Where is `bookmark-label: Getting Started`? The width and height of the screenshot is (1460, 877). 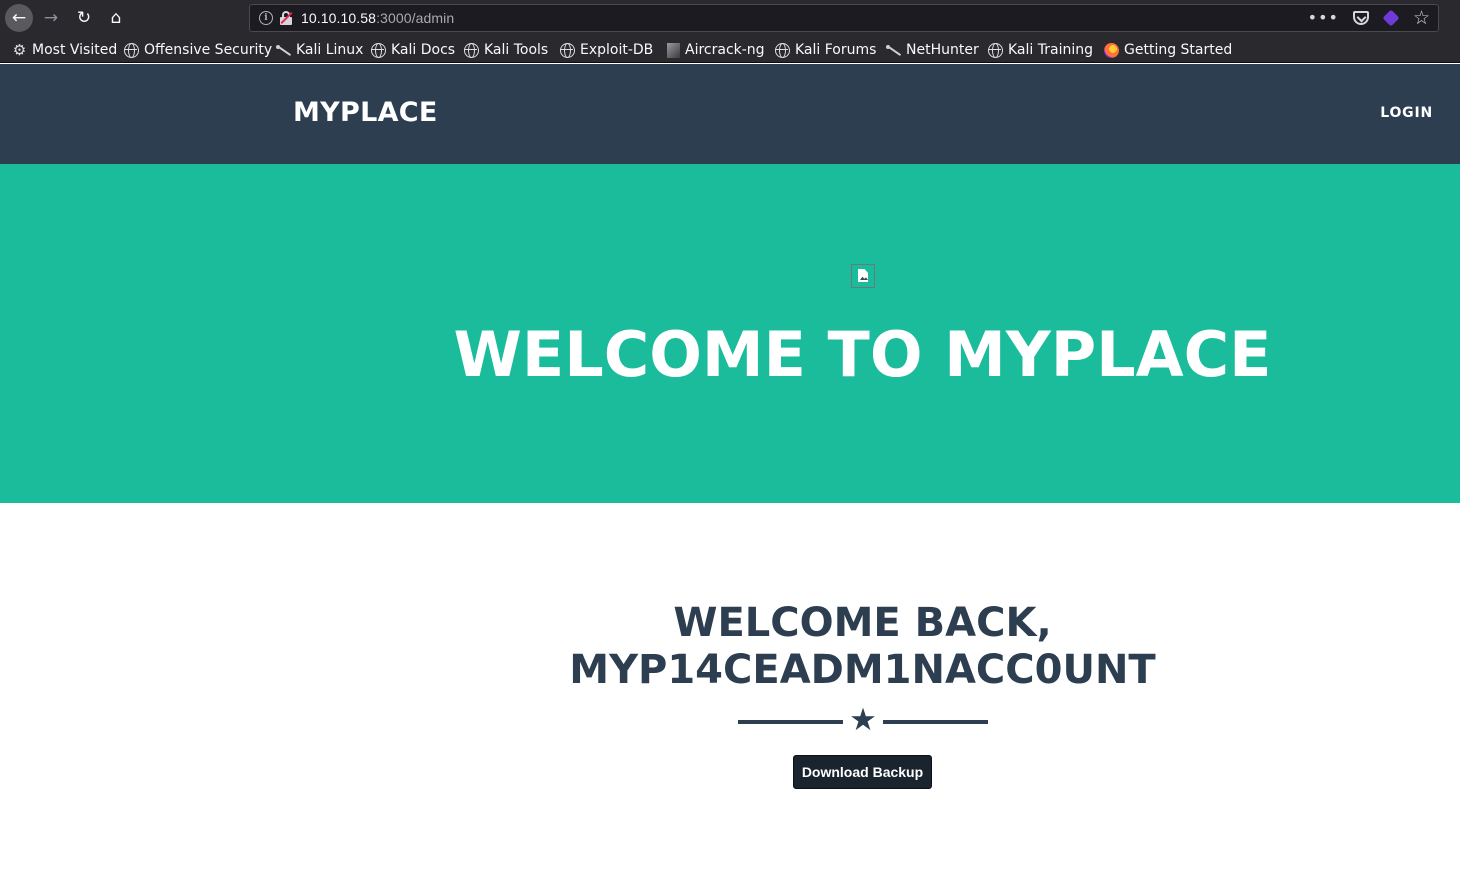
bookmark-label: Getting Started is located at coordinates (1178, 50).